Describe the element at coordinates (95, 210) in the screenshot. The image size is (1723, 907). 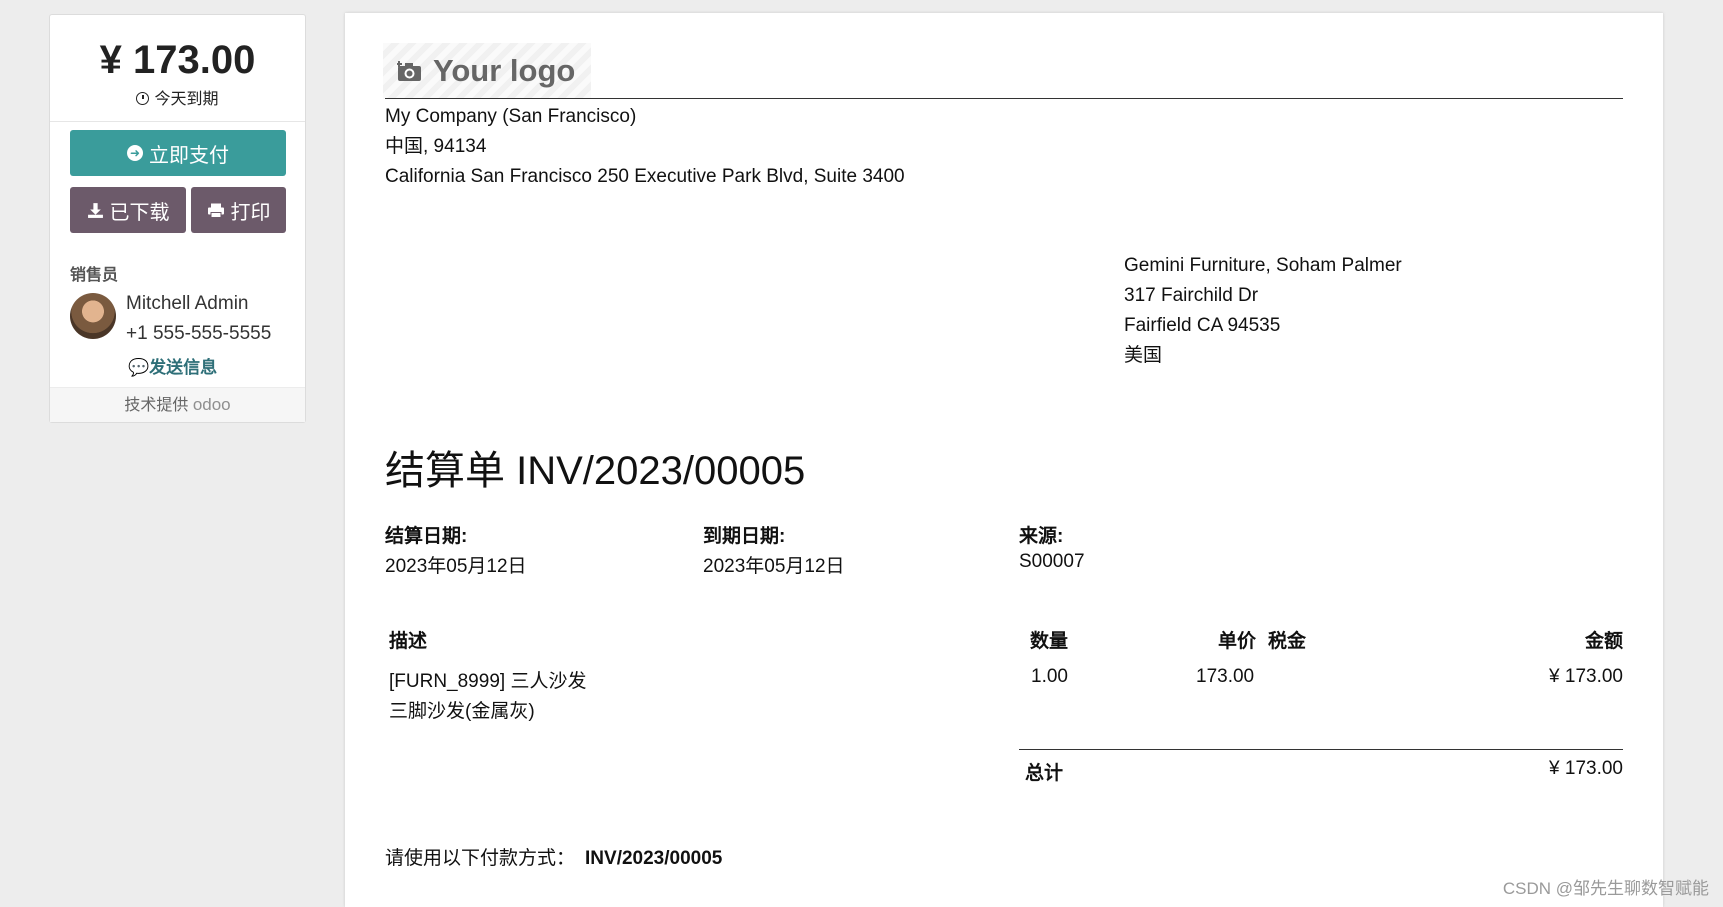
I see `download-icon` at that location.